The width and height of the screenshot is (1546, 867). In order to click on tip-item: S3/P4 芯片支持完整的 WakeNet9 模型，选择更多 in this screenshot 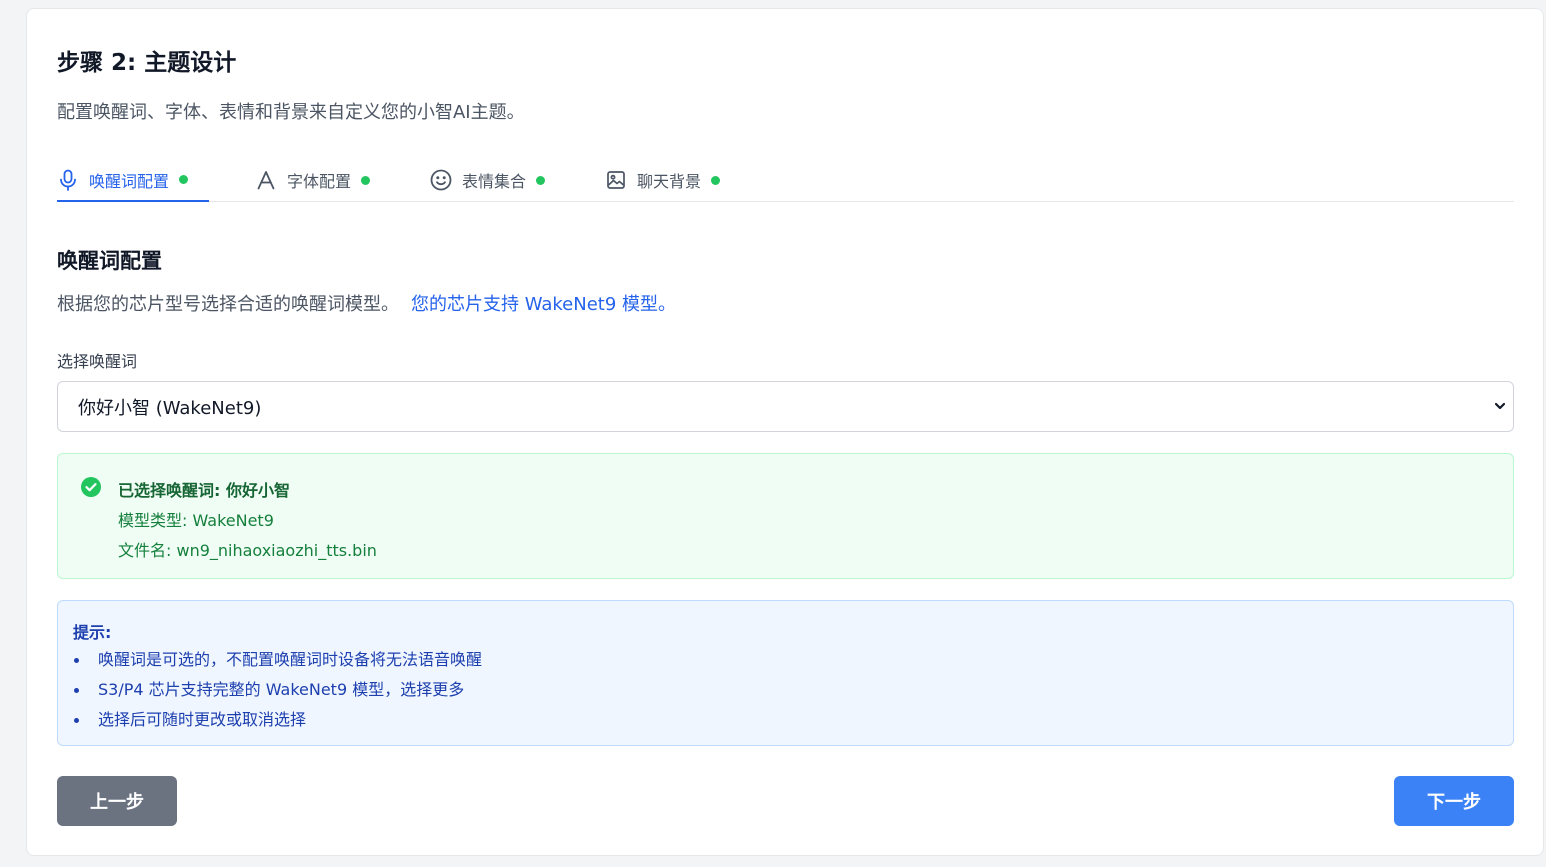, I will do `click(270, 694)`.